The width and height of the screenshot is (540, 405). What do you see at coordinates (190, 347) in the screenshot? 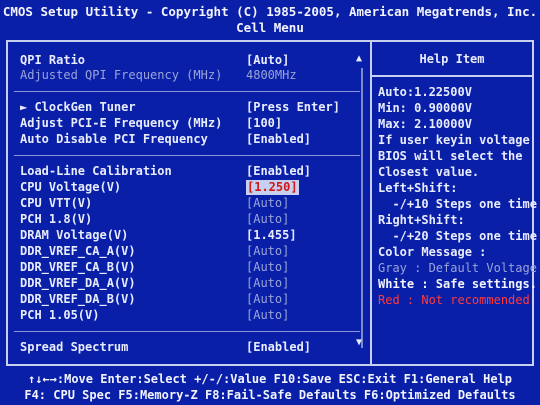
I see `setting-spread-spectrum: Spread Spectrum [Enabled]` at bounding box center [190, 347].